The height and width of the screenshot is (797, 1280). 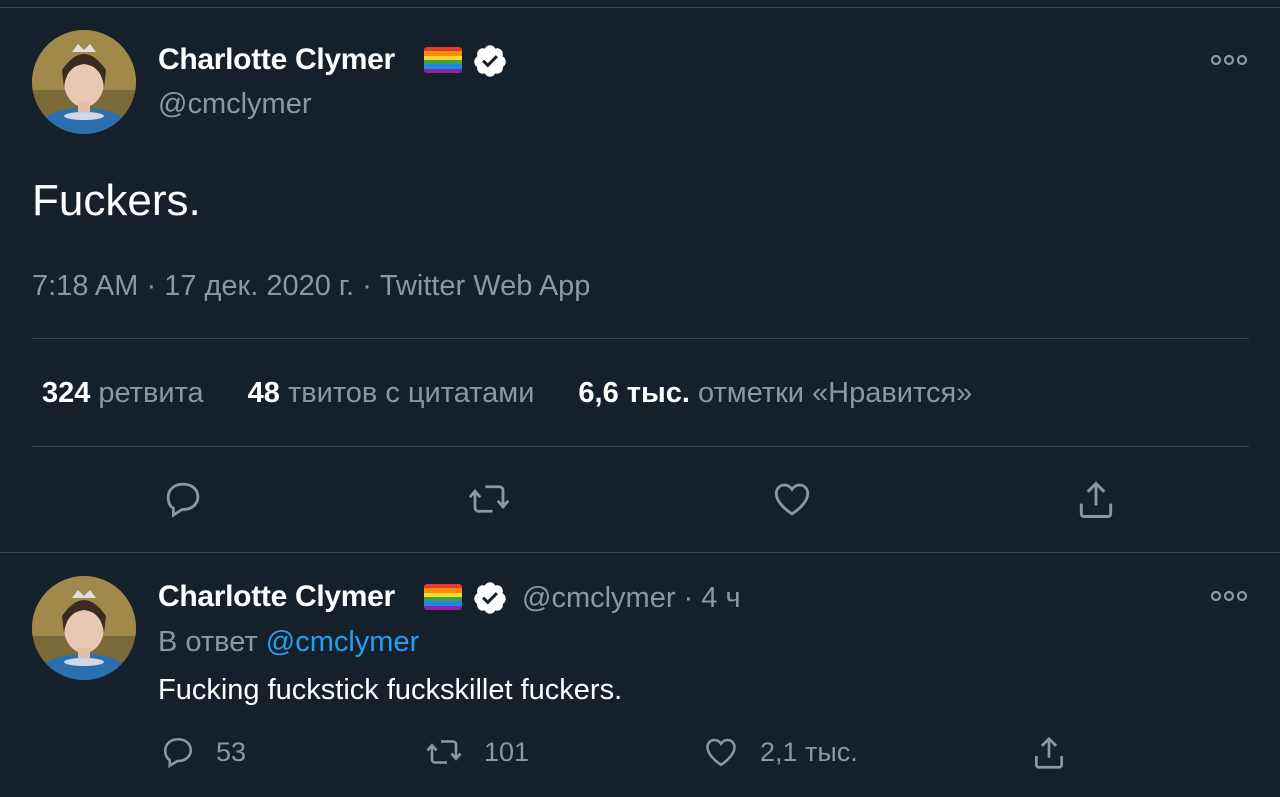 What do you see at coordinates (116, 200) in the screenshot?
I see `tweet-text: Fuckers.` at bounding box center [116, 200].